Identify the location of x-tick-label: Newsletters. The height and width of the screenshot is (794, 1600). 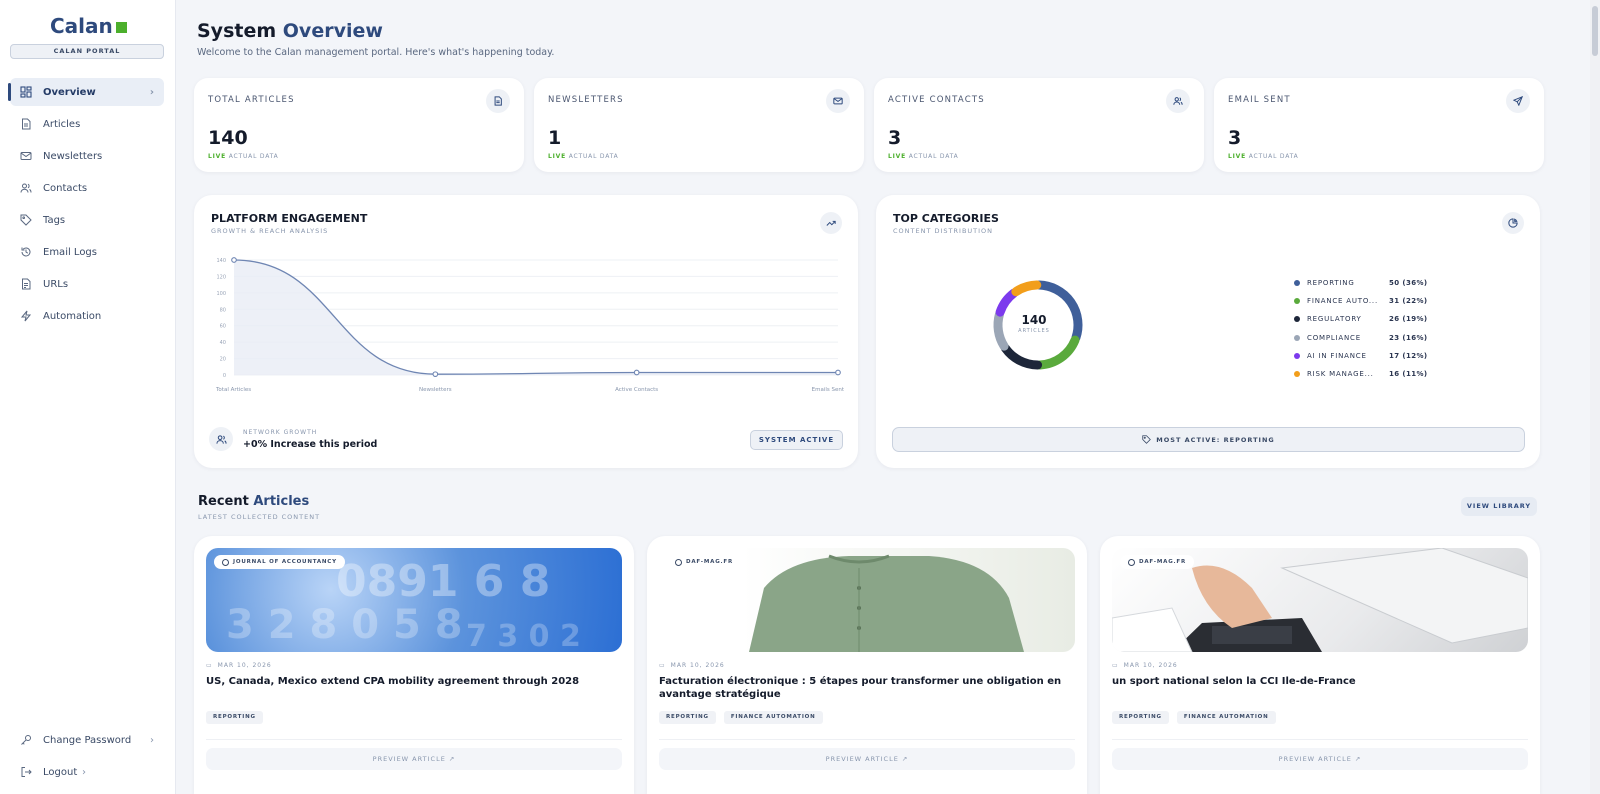
(435, 390).